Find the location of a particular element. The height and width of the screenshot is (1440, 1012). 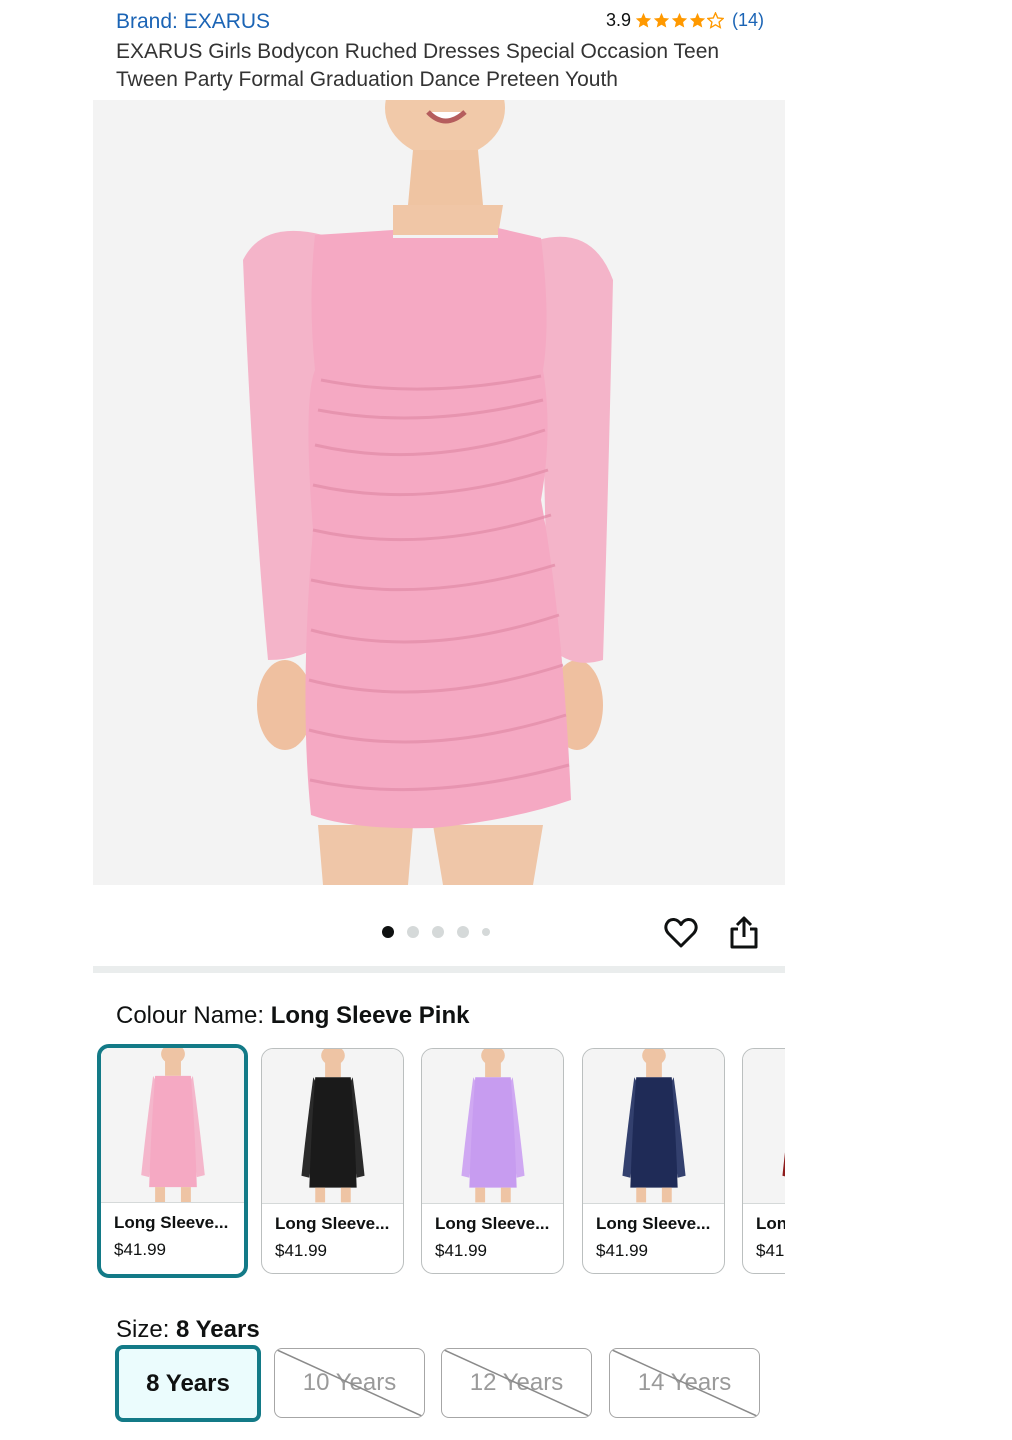

size-option-label: 8 Years is located at coordinates (188, 1383).